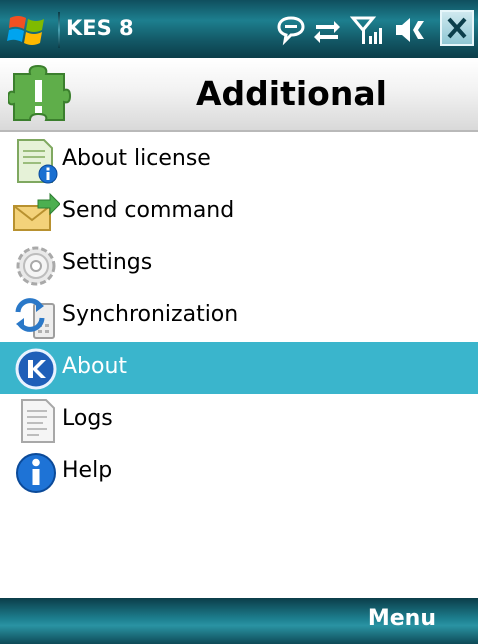  Describe the element at coordinates (30, 30) in the screenshot. I see `windows-start-icon` at that location.